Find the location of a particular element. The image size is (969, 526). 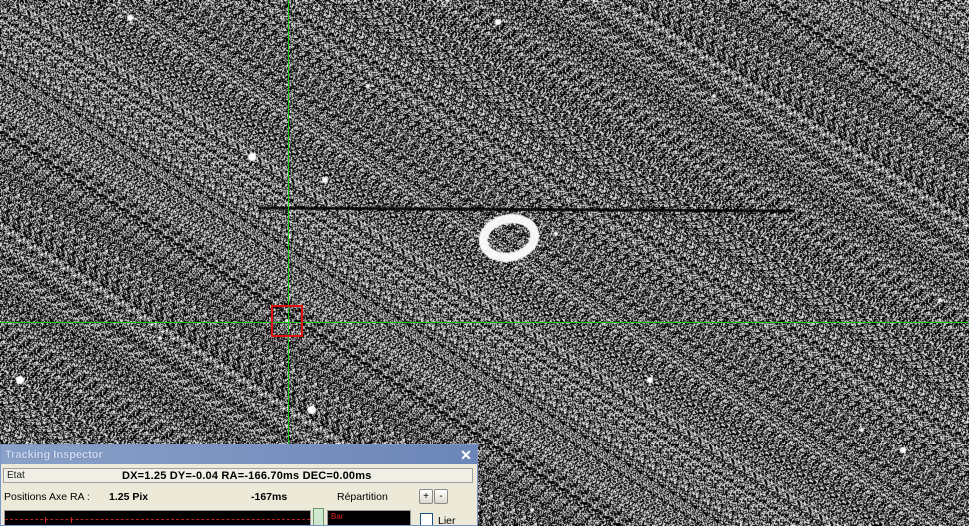

zoom-out-button: - is located at coordinates (441, 496).